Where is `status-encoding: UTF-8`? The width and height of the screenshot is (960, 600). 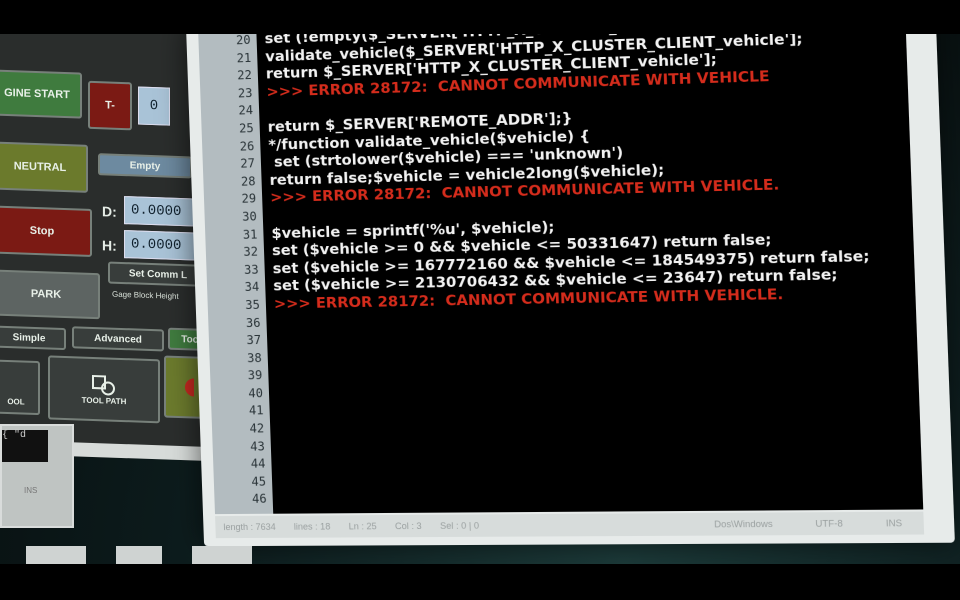
status-encoding: UTF-8 is located at coordinates (829, 523).